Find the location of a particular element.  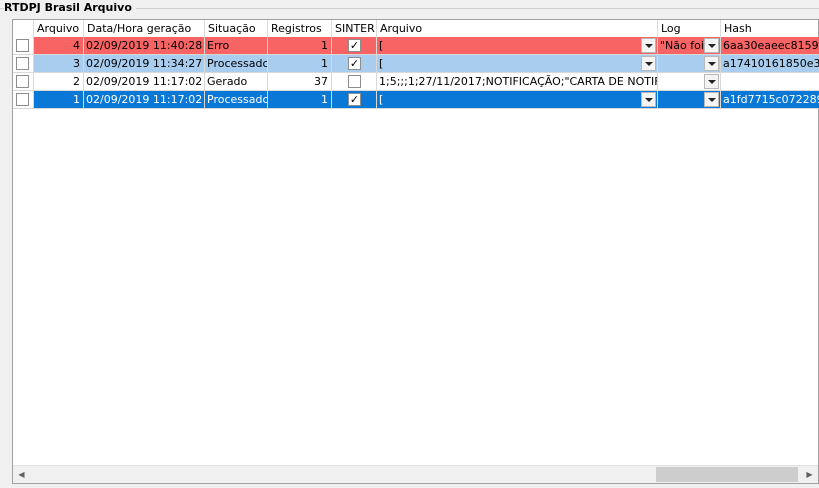

scroll-right-icon: ▶ is located at coordinates (809, 474).